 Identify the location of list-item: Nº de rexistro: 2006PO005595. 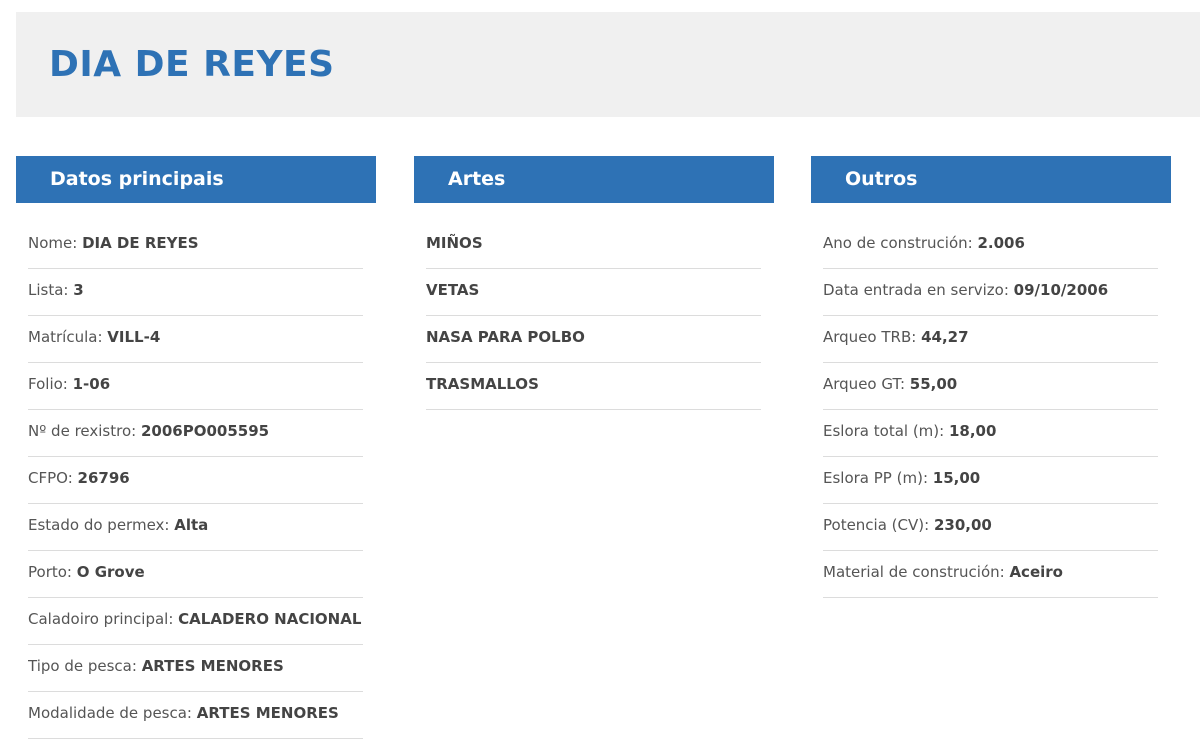
(195, 433).